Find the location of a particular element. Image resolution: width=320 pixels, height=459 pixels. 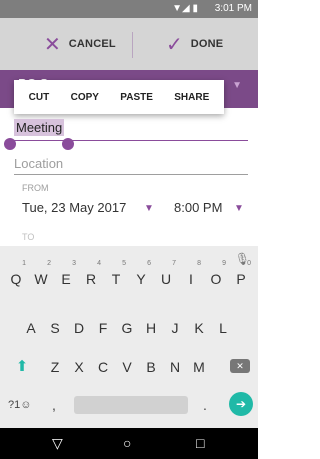

title-field: Meeting is located at coordinates (131, 130).